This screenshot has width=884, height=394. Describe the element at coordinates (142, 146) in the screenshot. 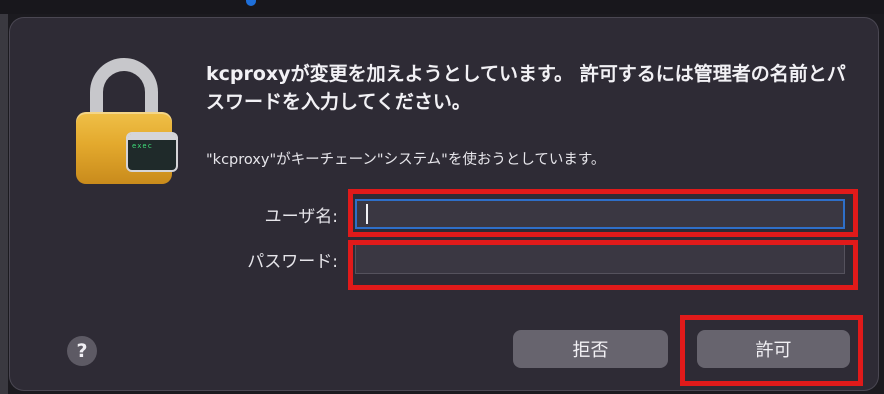

I see `terminal-badge-text: exec` at that location.